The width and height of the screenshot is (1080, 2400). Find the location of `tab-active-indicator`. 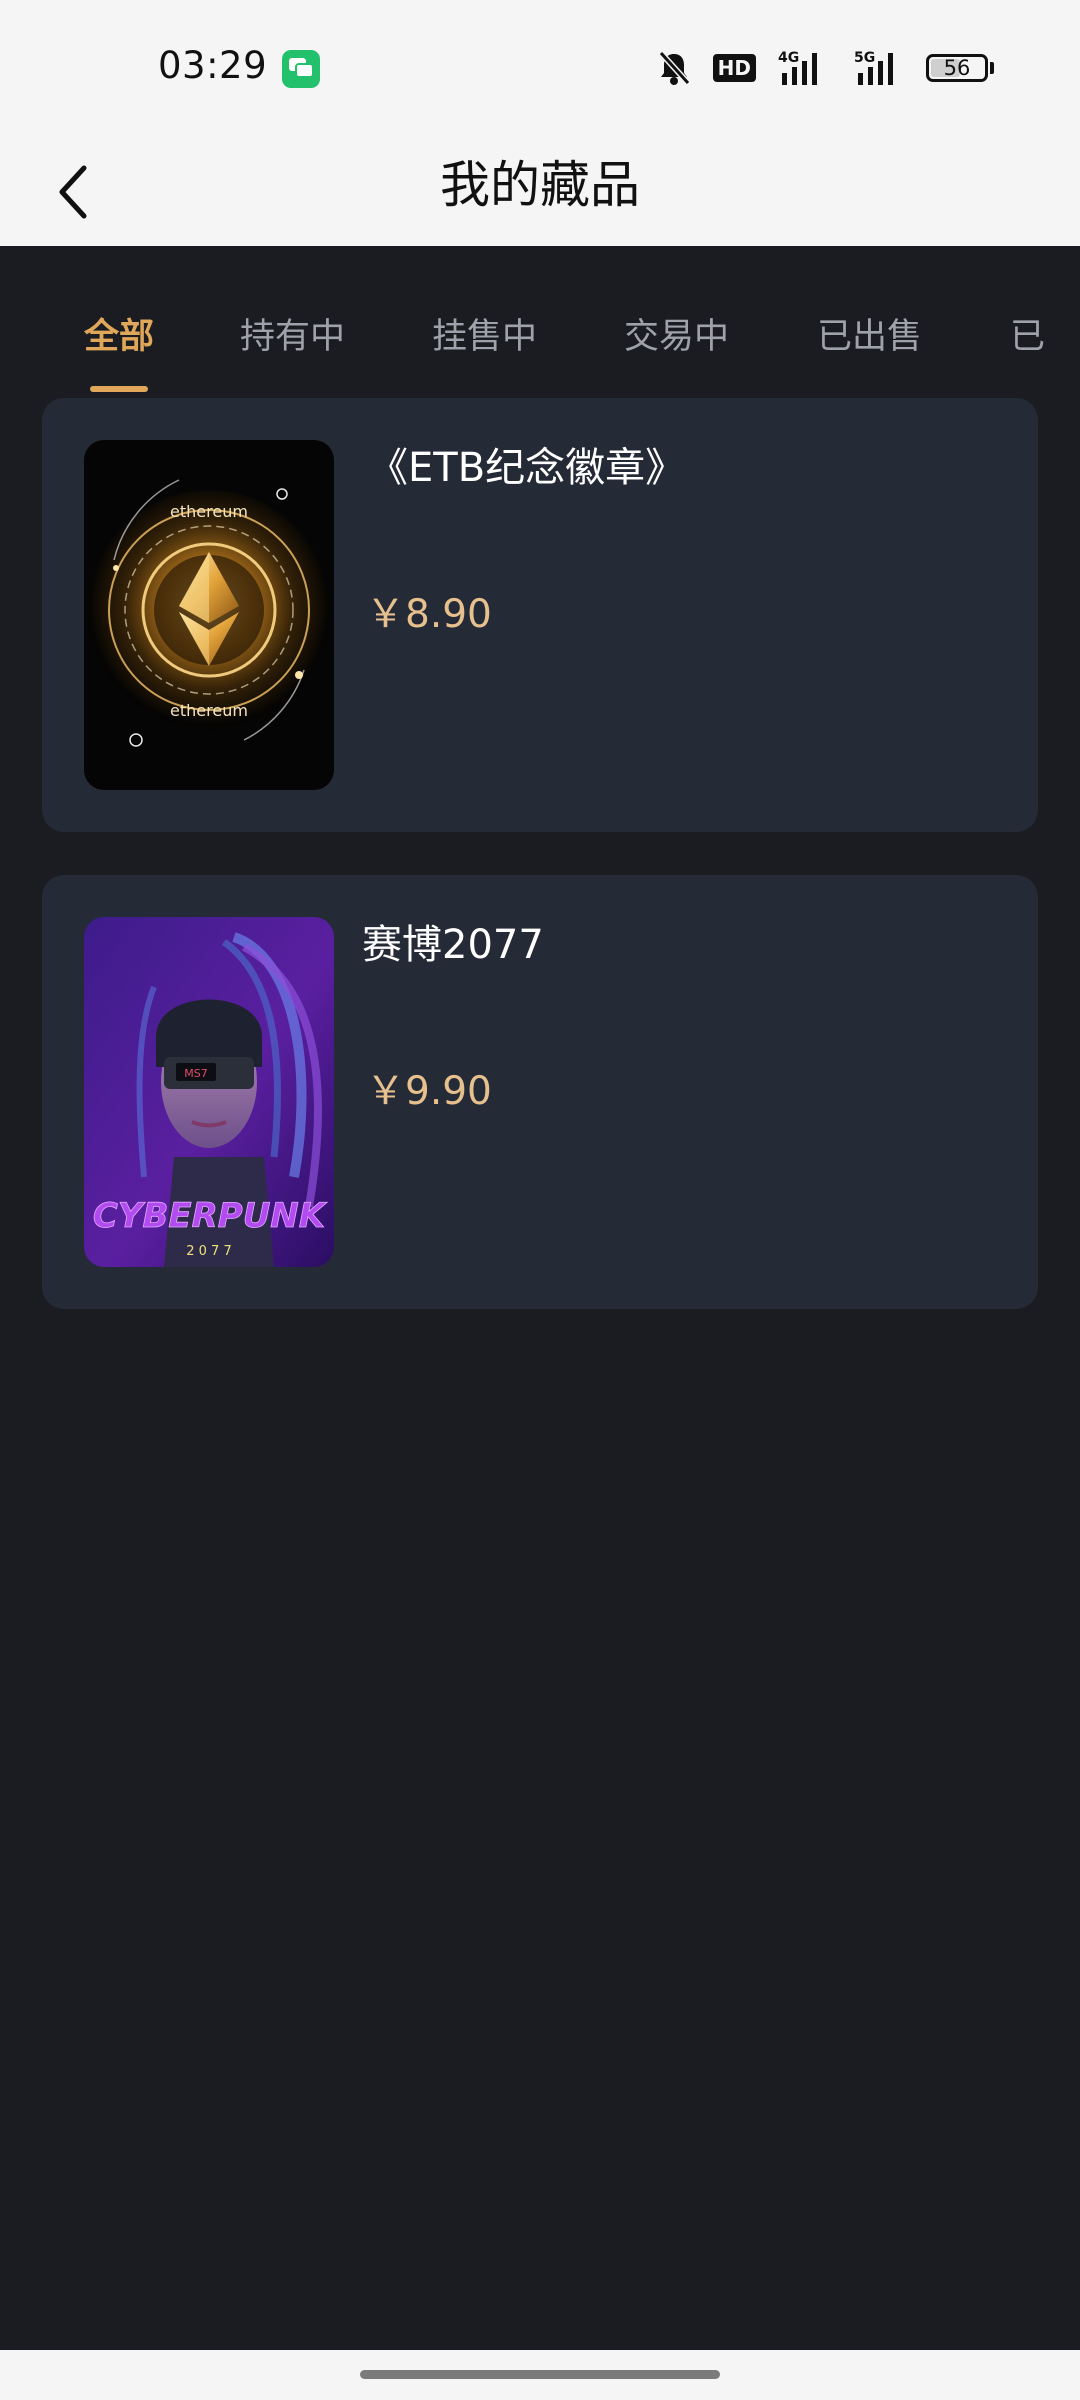

tab-active-indicator is located at coordinates (119, 389).